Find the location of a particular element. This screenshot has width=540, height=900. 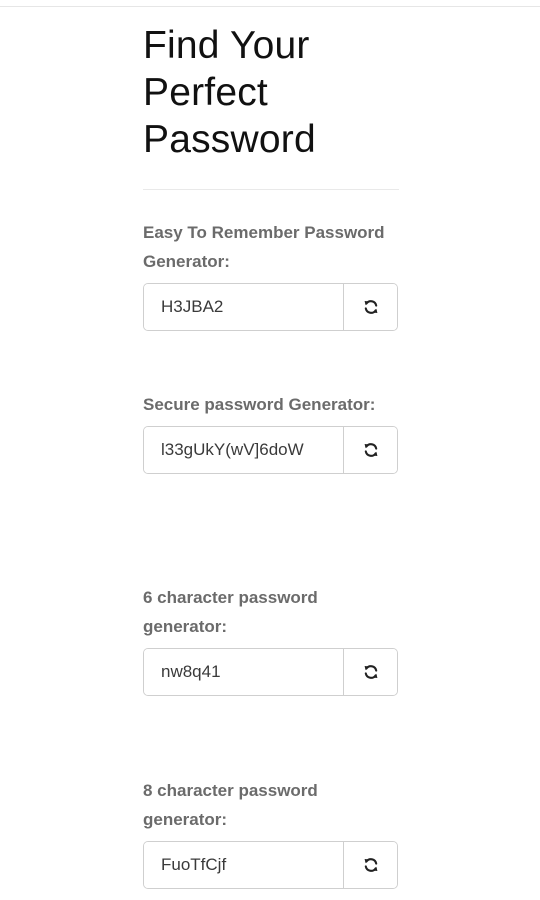

secure-generator-section: Secure password Generator: is located at coordinates (271, 432).